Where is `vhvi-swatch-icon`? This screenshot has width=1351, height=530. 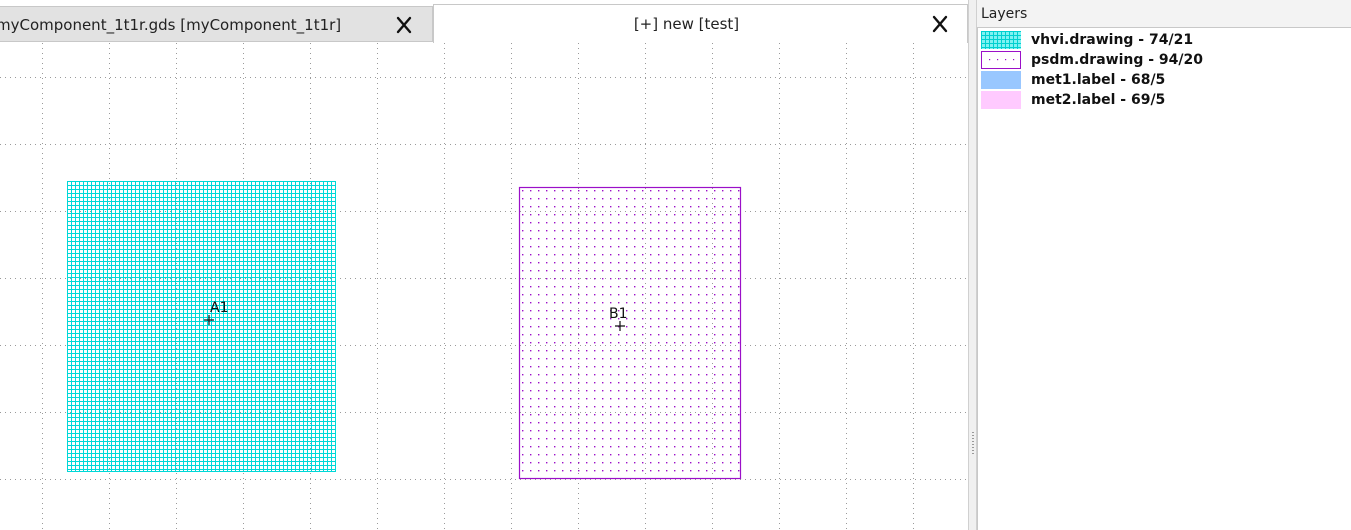 vhvi-swatch-icon is located at coordinates (1001, 40).